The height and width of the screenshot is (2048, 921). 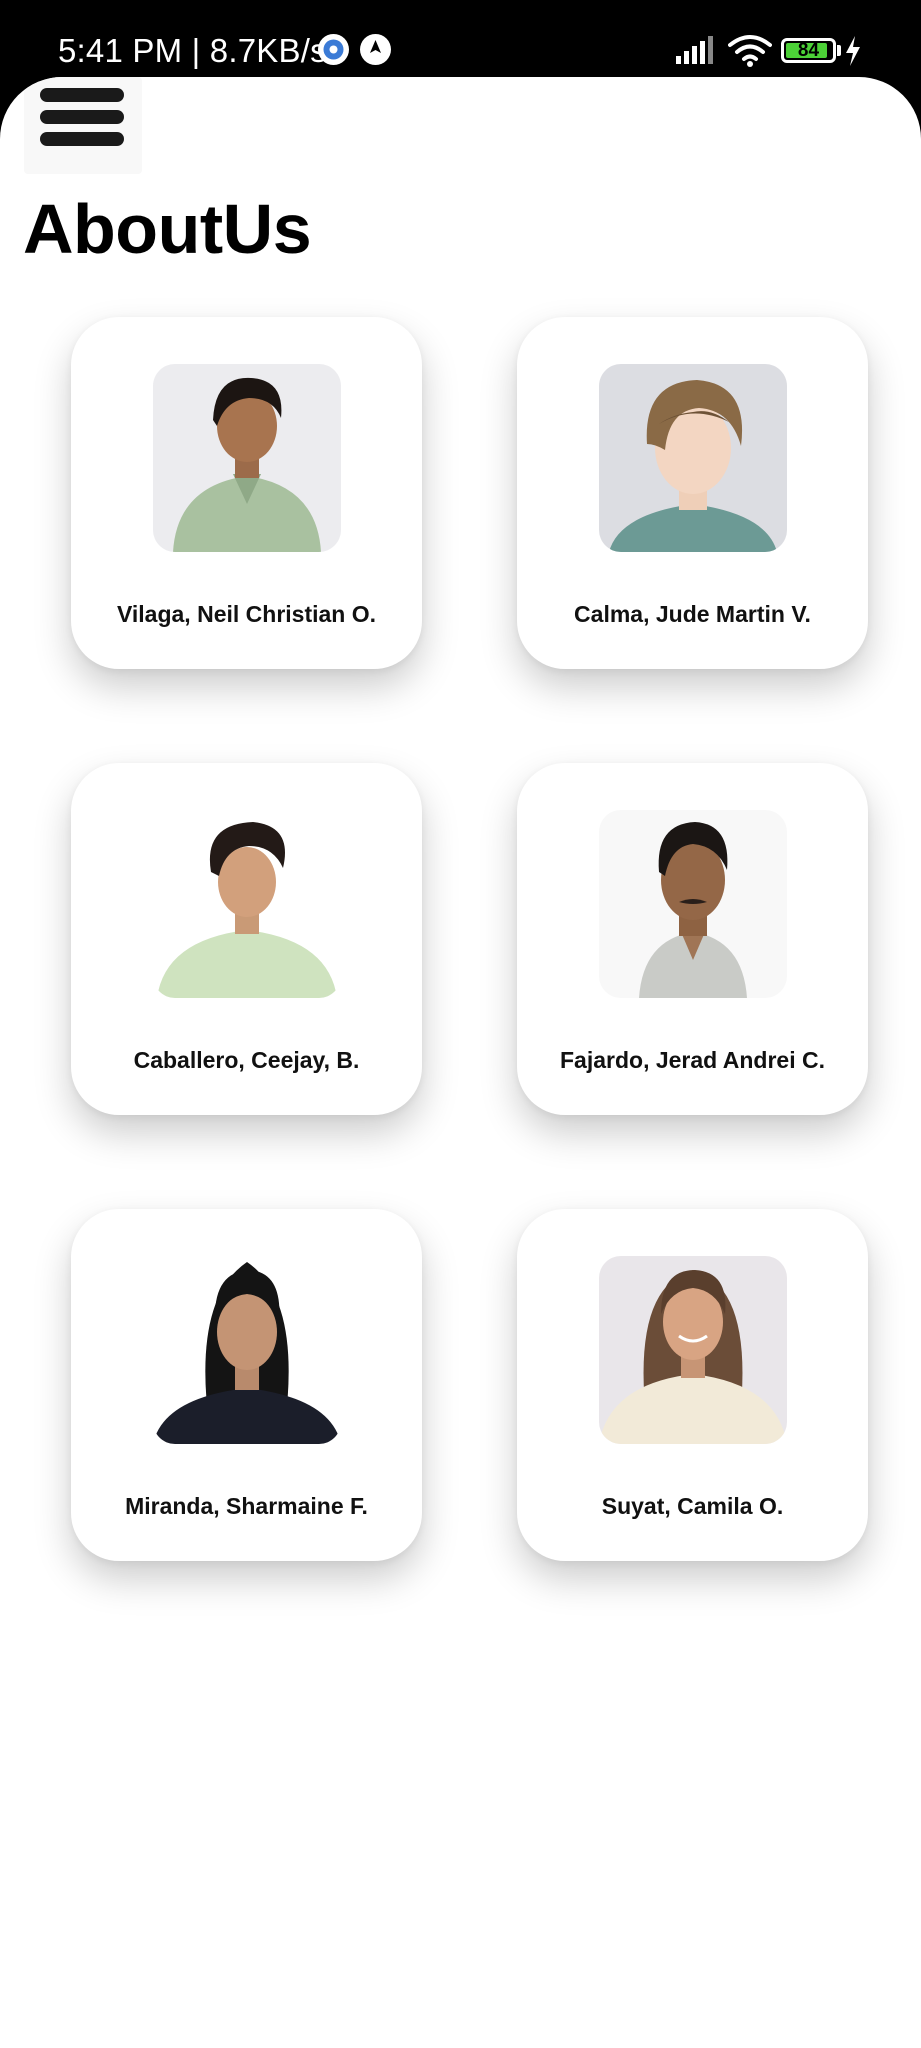 I want to click on member-card: Calma, Jude Martin V., so click(x=692, y=493).